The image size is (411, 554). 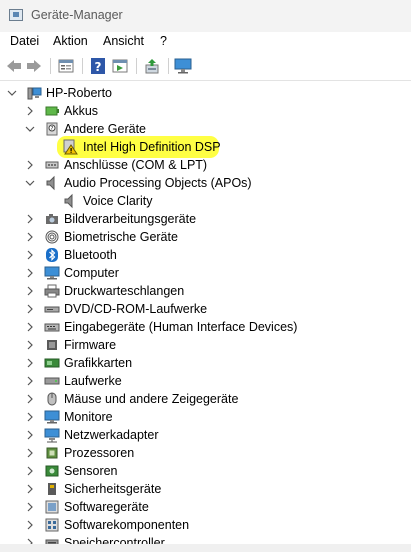 I want to click on tree-item-biometrische-geräte: Biometrische Geräte, so click(x=205, y=237).